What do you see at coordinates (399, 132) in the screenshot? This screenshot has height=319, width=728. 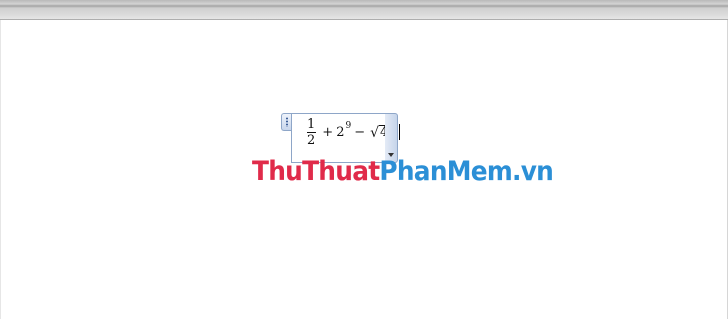 I see `text-cursor` at bounding box center [399, 132].